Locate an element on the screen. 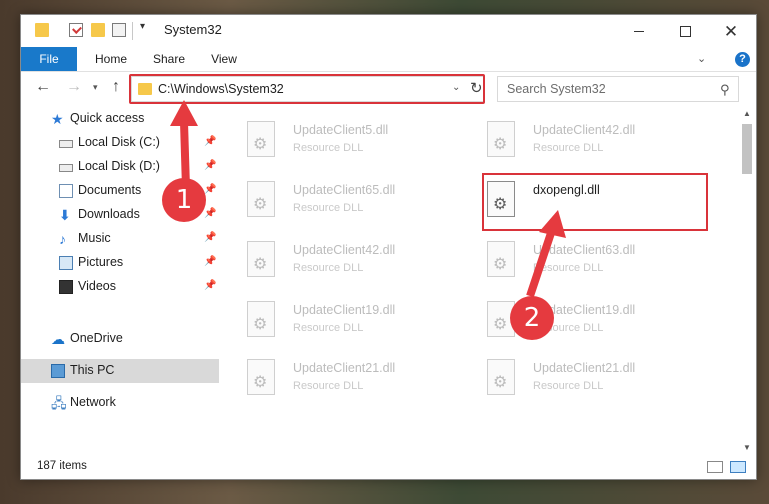 This screenshot has height=504, width=769. large-icons-view-icon is located at coordinates (738, 467).